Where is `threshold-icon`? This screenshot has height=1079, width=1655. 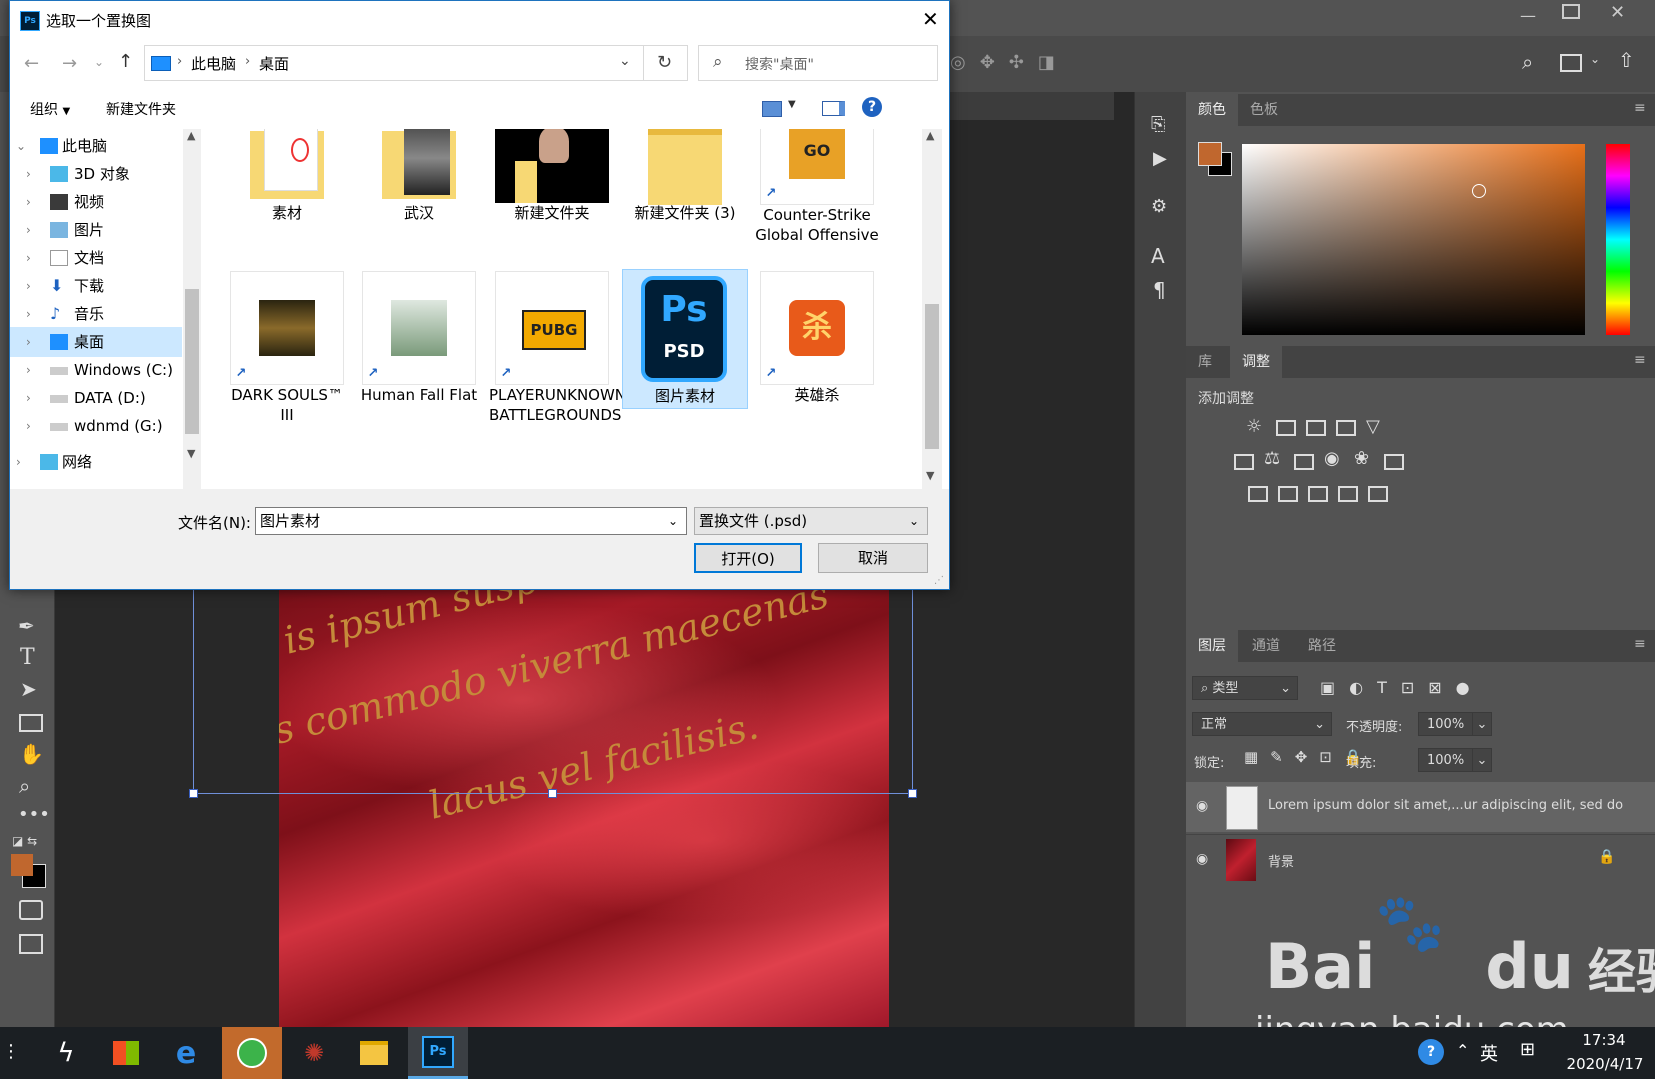
threshold-icon is located at coordinates (1318, 494).